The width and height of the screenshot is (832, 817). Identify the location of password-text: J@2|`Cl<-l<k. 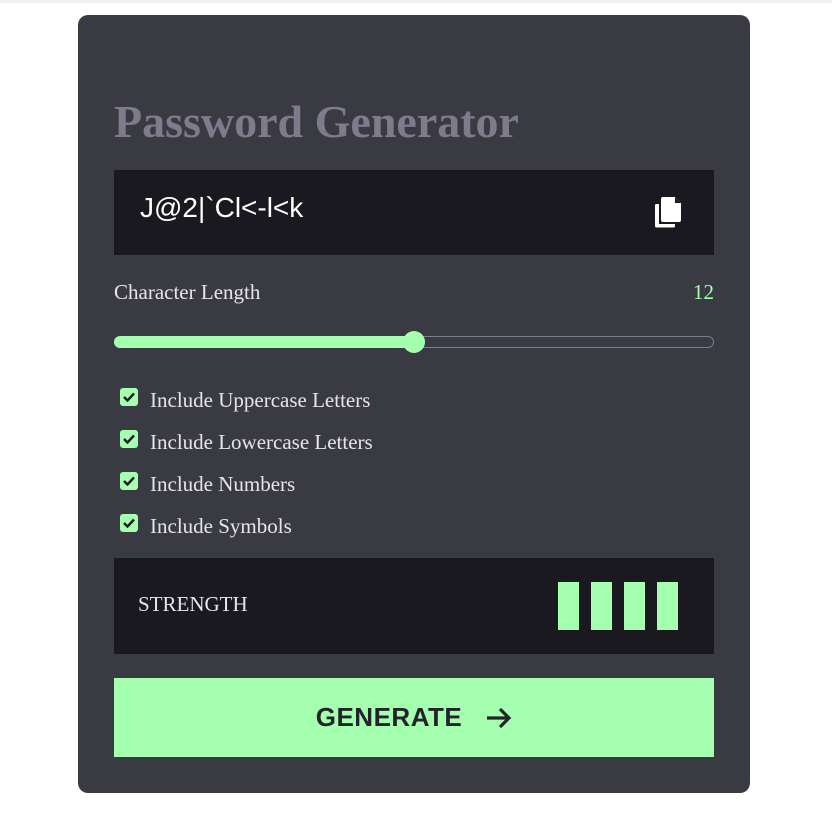
(222, 207).